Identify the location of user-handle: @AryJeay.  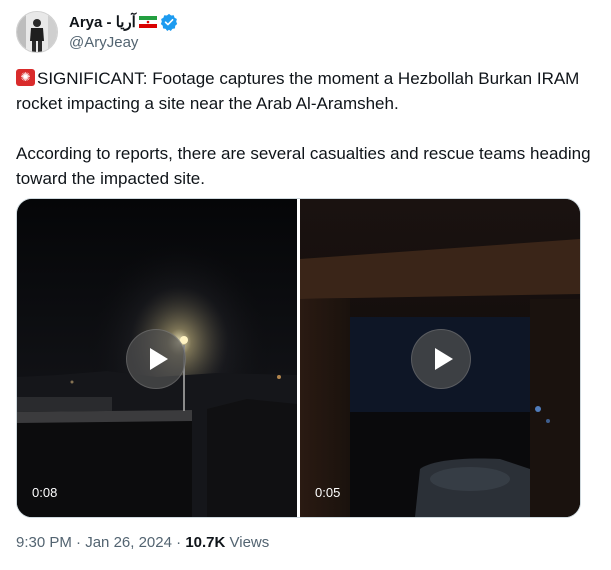
(123, 42).